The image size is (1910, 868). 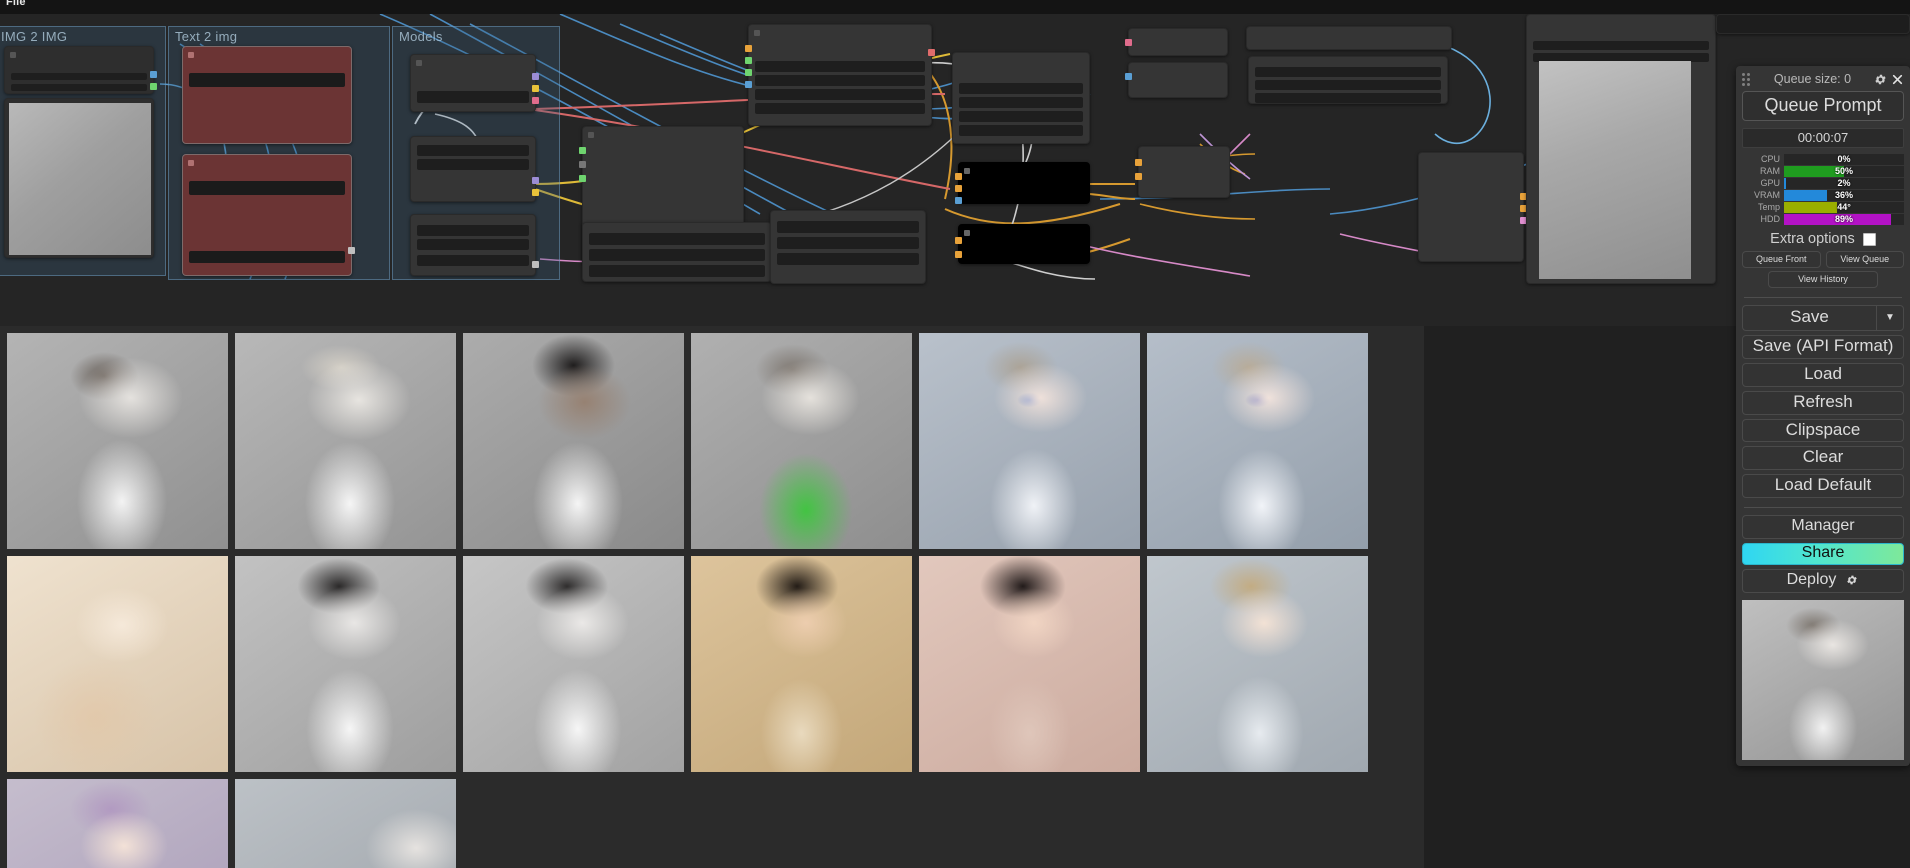 I want to click on graph-node-right-c, so click(x=1472, y=207).